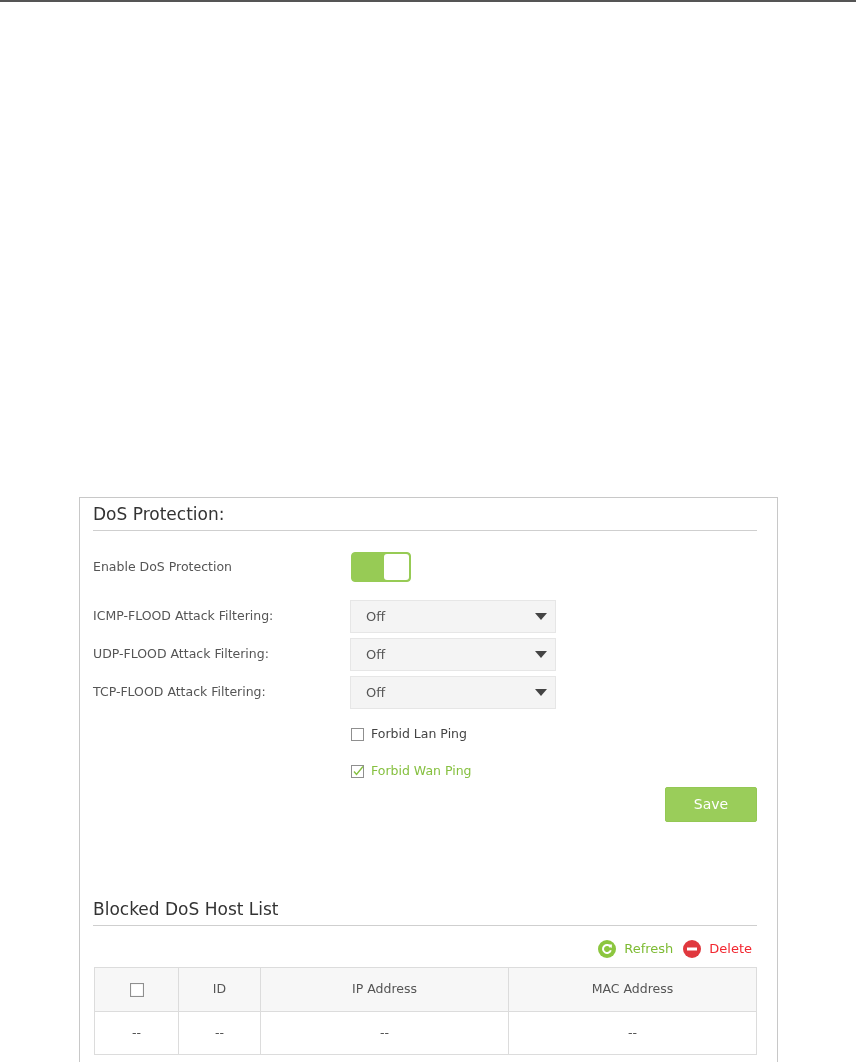 The height and width of the screenshot is (1062, 856). What do you see at coordinates (425, 515) in the screenshot?
I see `section-title: DoS Protection:` at bounding box center [425, 515].